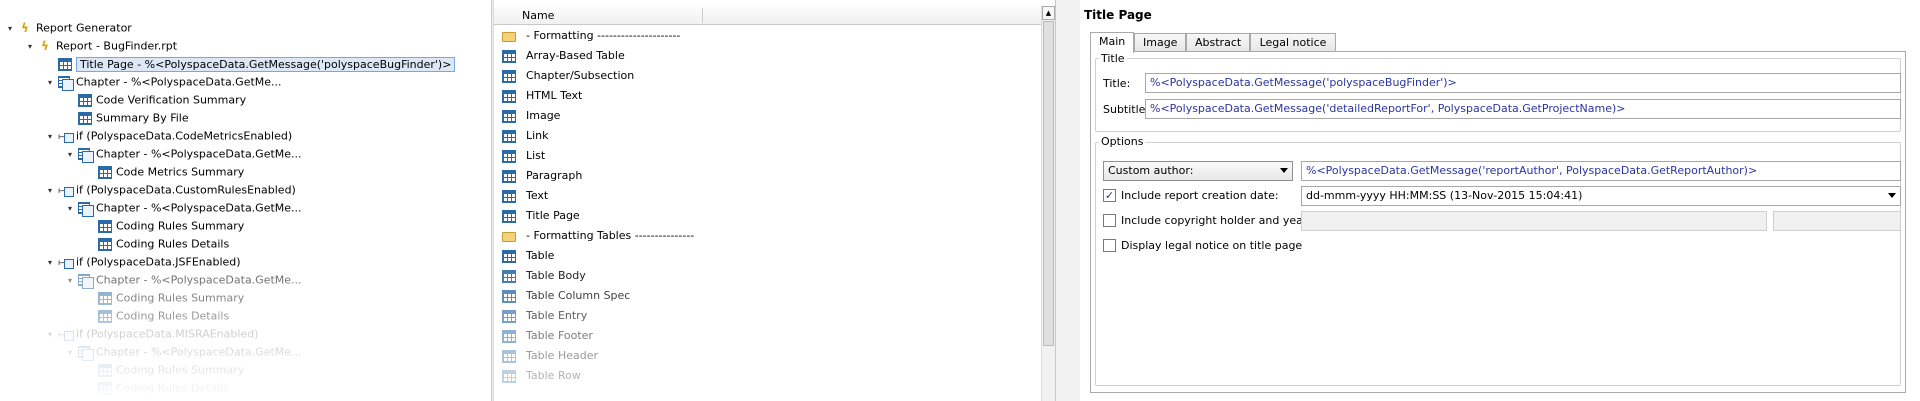  What do you see at coordinates (66, 136) in the screenshot?
I see `if-icon` at bounding box center [66, 136].